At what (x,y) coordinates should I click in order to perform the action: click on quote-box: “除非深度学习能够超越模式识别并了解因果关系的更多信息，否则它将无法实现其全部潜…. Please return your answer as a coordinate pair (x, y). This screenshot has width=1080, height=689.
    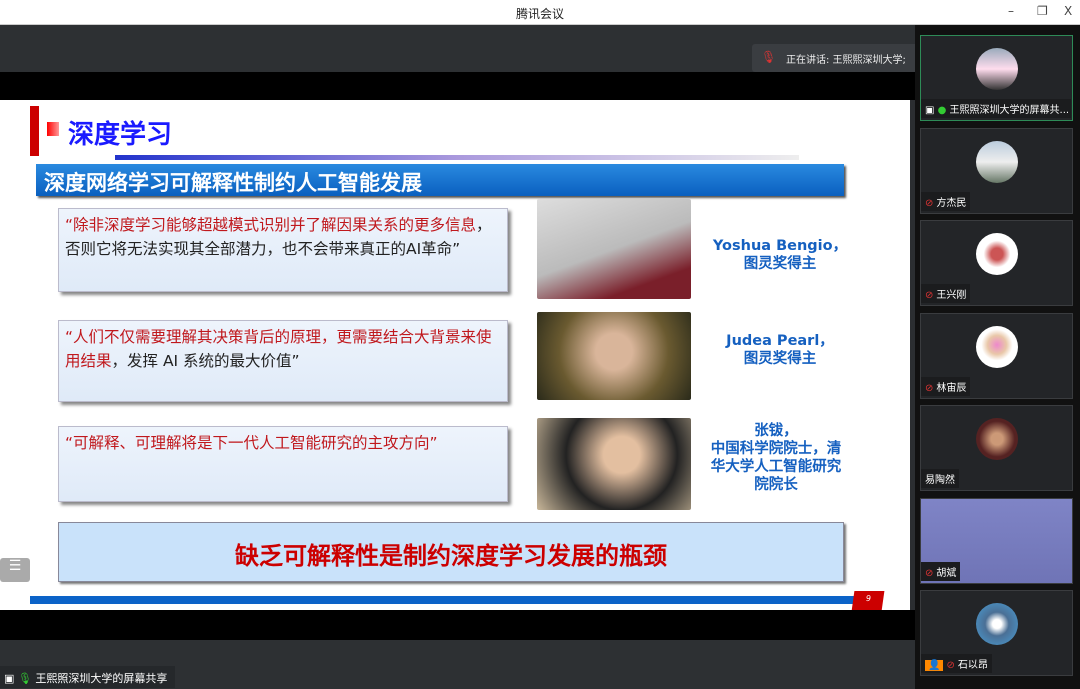
    Looking at the image, I should click on (283, 250).